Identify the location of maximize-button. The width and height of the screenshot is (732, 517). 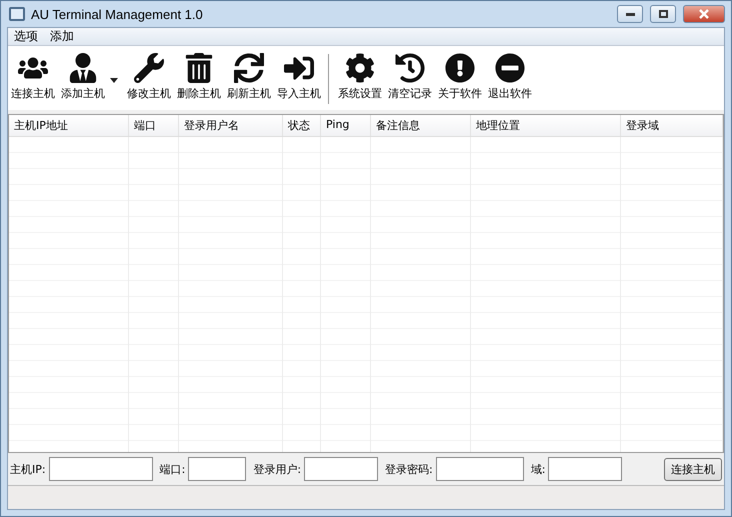
(663, 14).